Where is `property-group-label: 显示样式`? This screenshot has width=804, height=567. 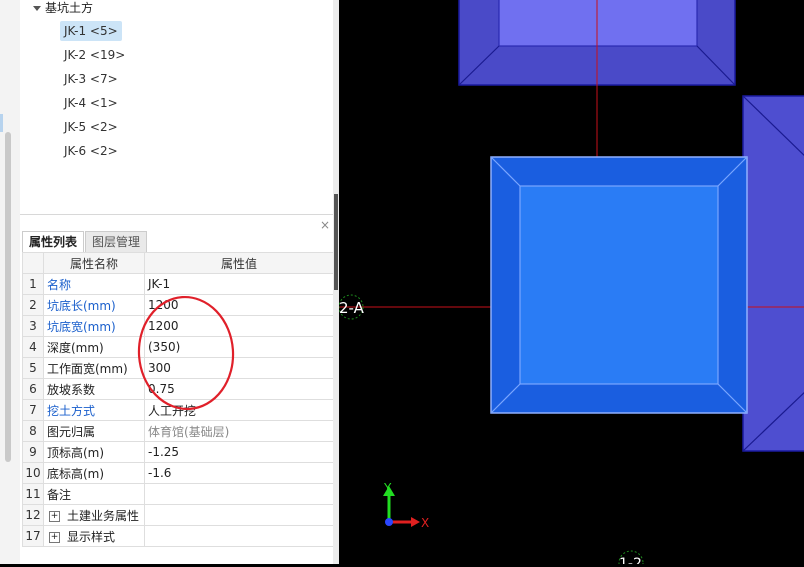 property-group-label: 显示样式 is located at coordinates (91, 536).